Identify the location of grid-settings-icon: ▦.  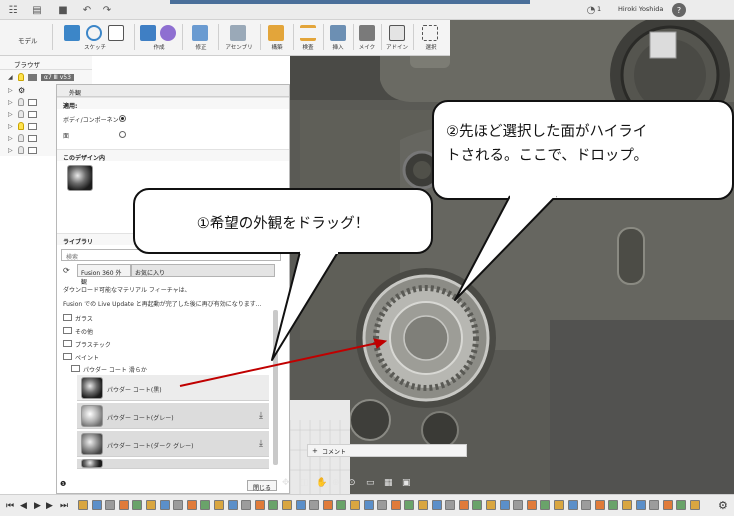
(388, 483).